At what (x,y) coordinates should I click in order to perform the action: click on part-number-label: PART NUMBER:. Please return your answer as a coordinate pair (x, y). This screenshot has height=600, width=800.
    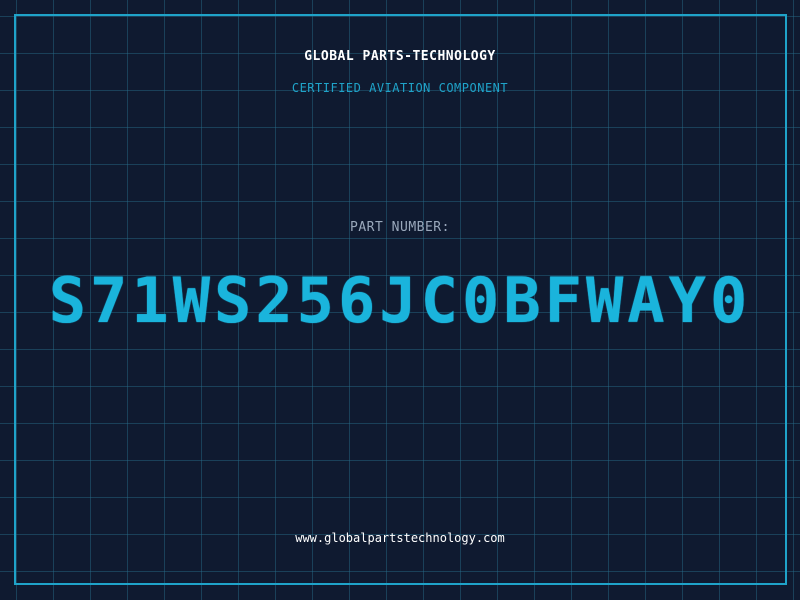
    Looking at the image, I should click on (400, 227).